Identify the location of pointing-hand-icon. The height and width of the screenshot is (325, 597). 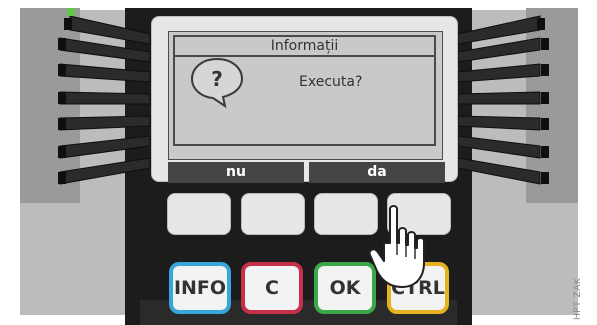
(396, 246).